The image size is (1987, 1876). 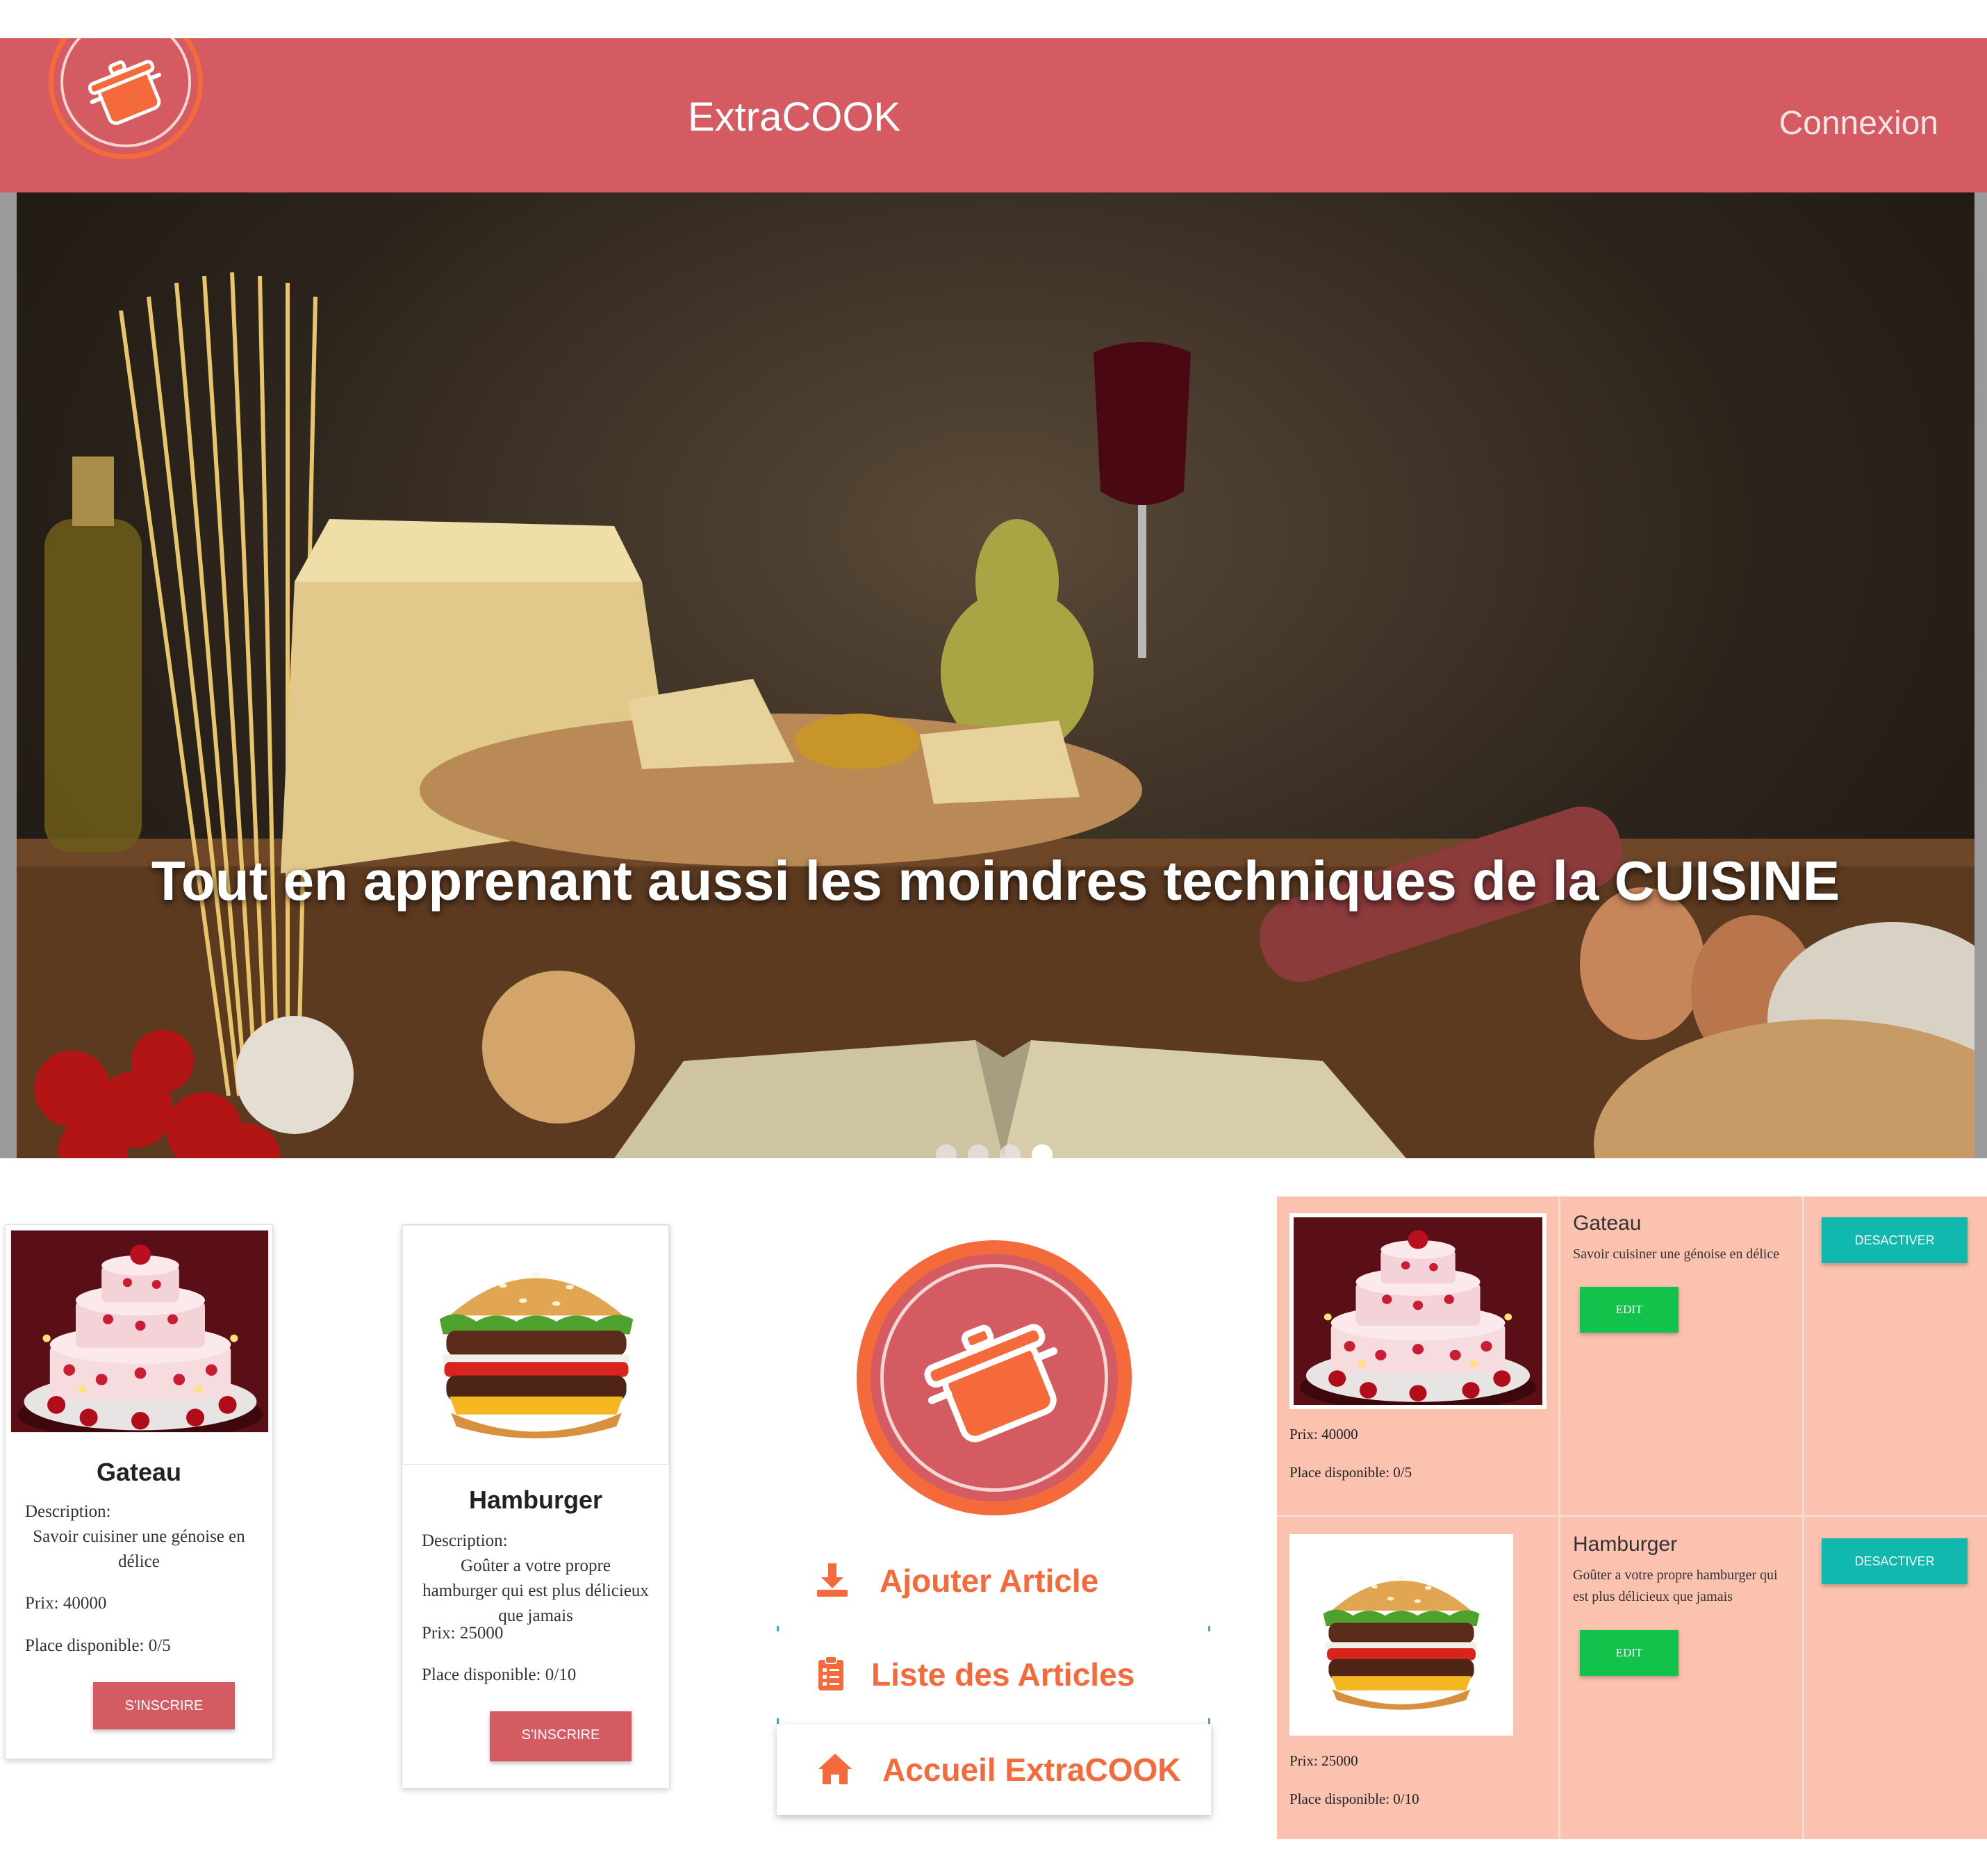 What do you see at coordinates (993, 115) in the screenshot?
I see `top-navbar: ExtraCOOK Connexion` at bounding box center [993, 115].